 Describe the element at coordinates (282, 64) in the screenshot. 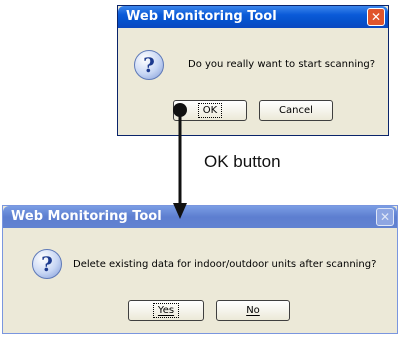

I see `dialog-message: Do you really want to start scanning?` at that location.